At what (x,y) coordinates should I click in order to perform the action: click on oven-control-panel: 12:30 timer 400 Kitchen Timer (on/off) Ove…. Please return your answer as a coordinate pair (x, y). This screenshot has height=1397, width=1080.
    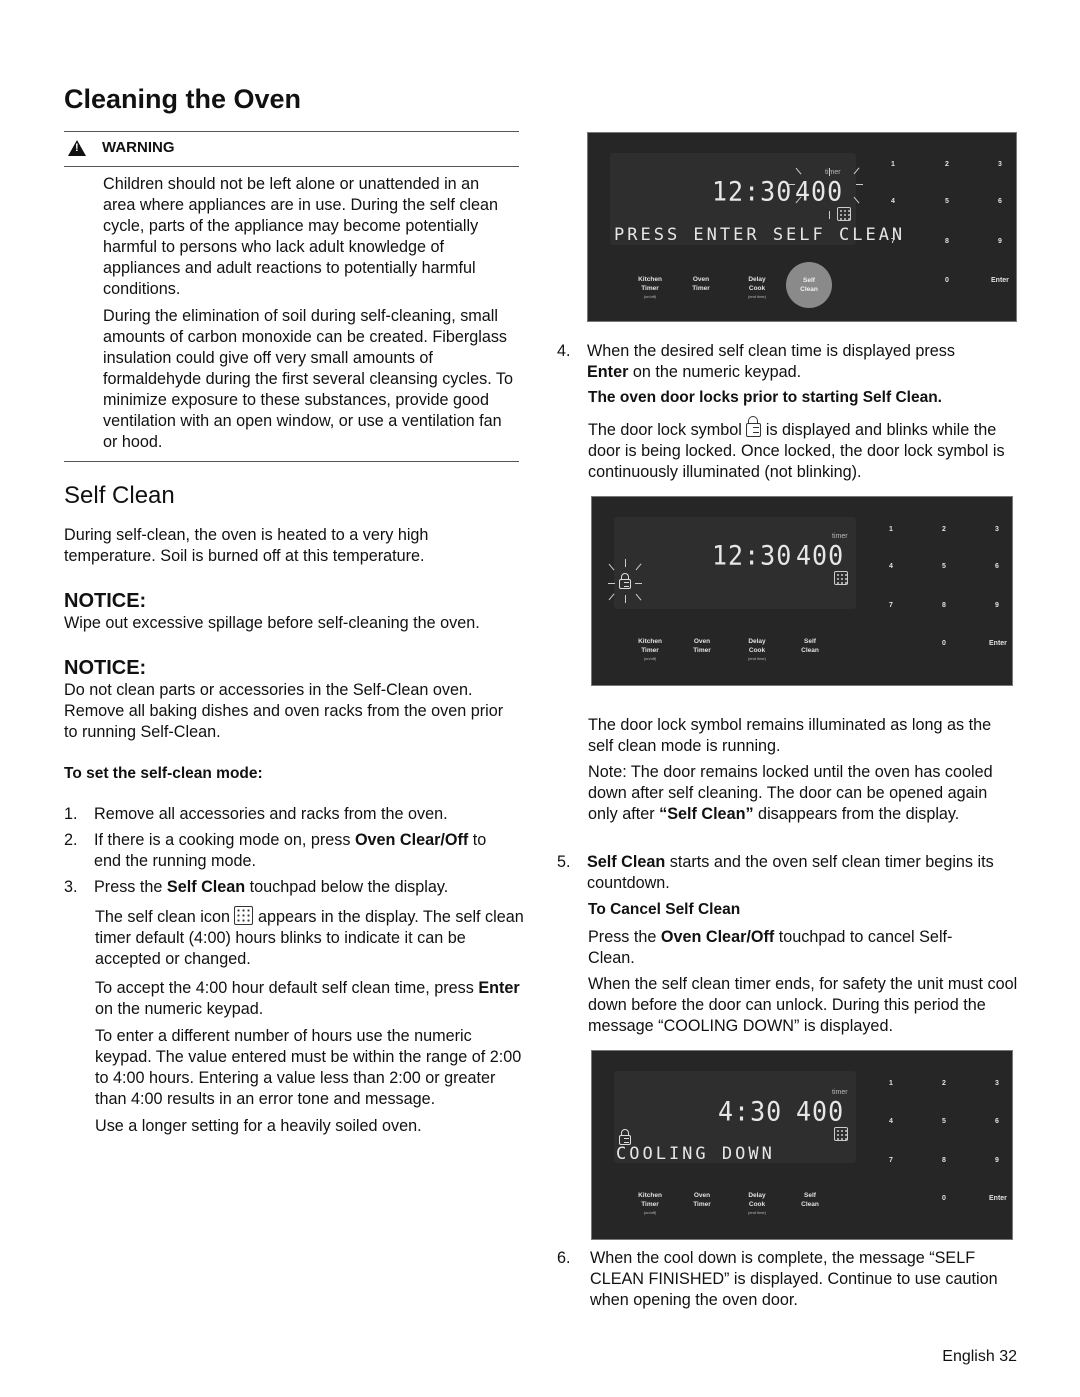
    Looking at the image, I should click on (802, 591).